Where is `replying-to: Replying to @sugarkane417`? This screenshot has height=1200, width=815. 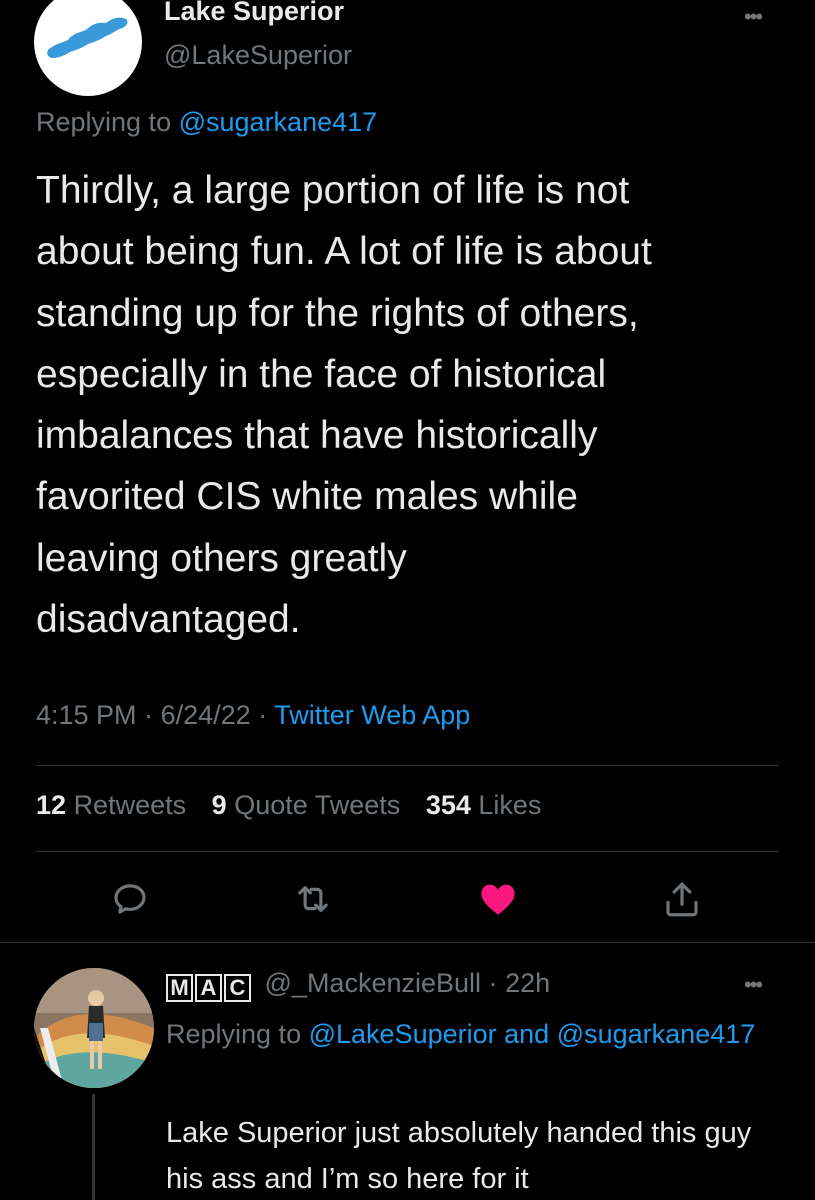 replying-to: Replying to @sugarkane417 is located at coordinates (206, 122).